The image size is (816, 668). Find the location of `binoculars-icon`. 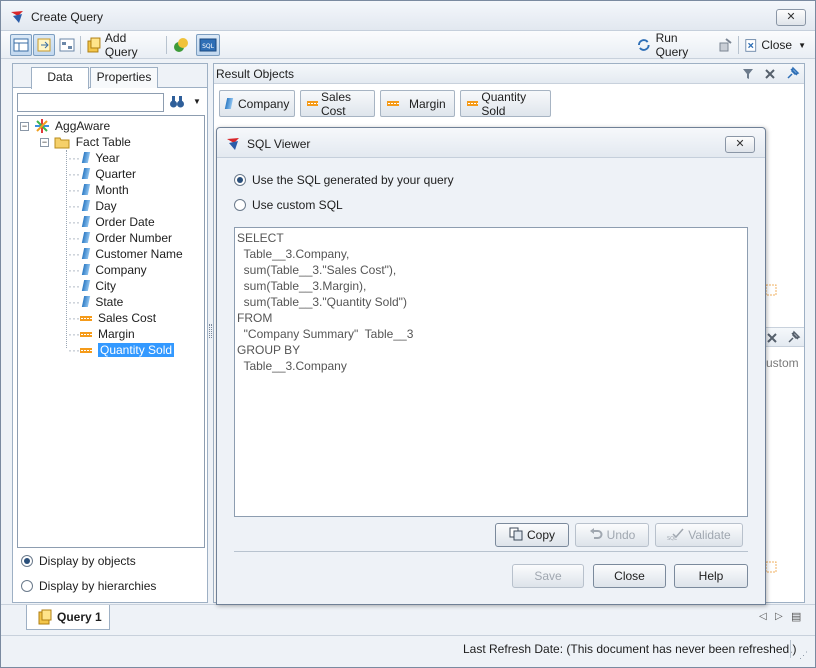

binoculars-icon is located at coordinates (177, 102).